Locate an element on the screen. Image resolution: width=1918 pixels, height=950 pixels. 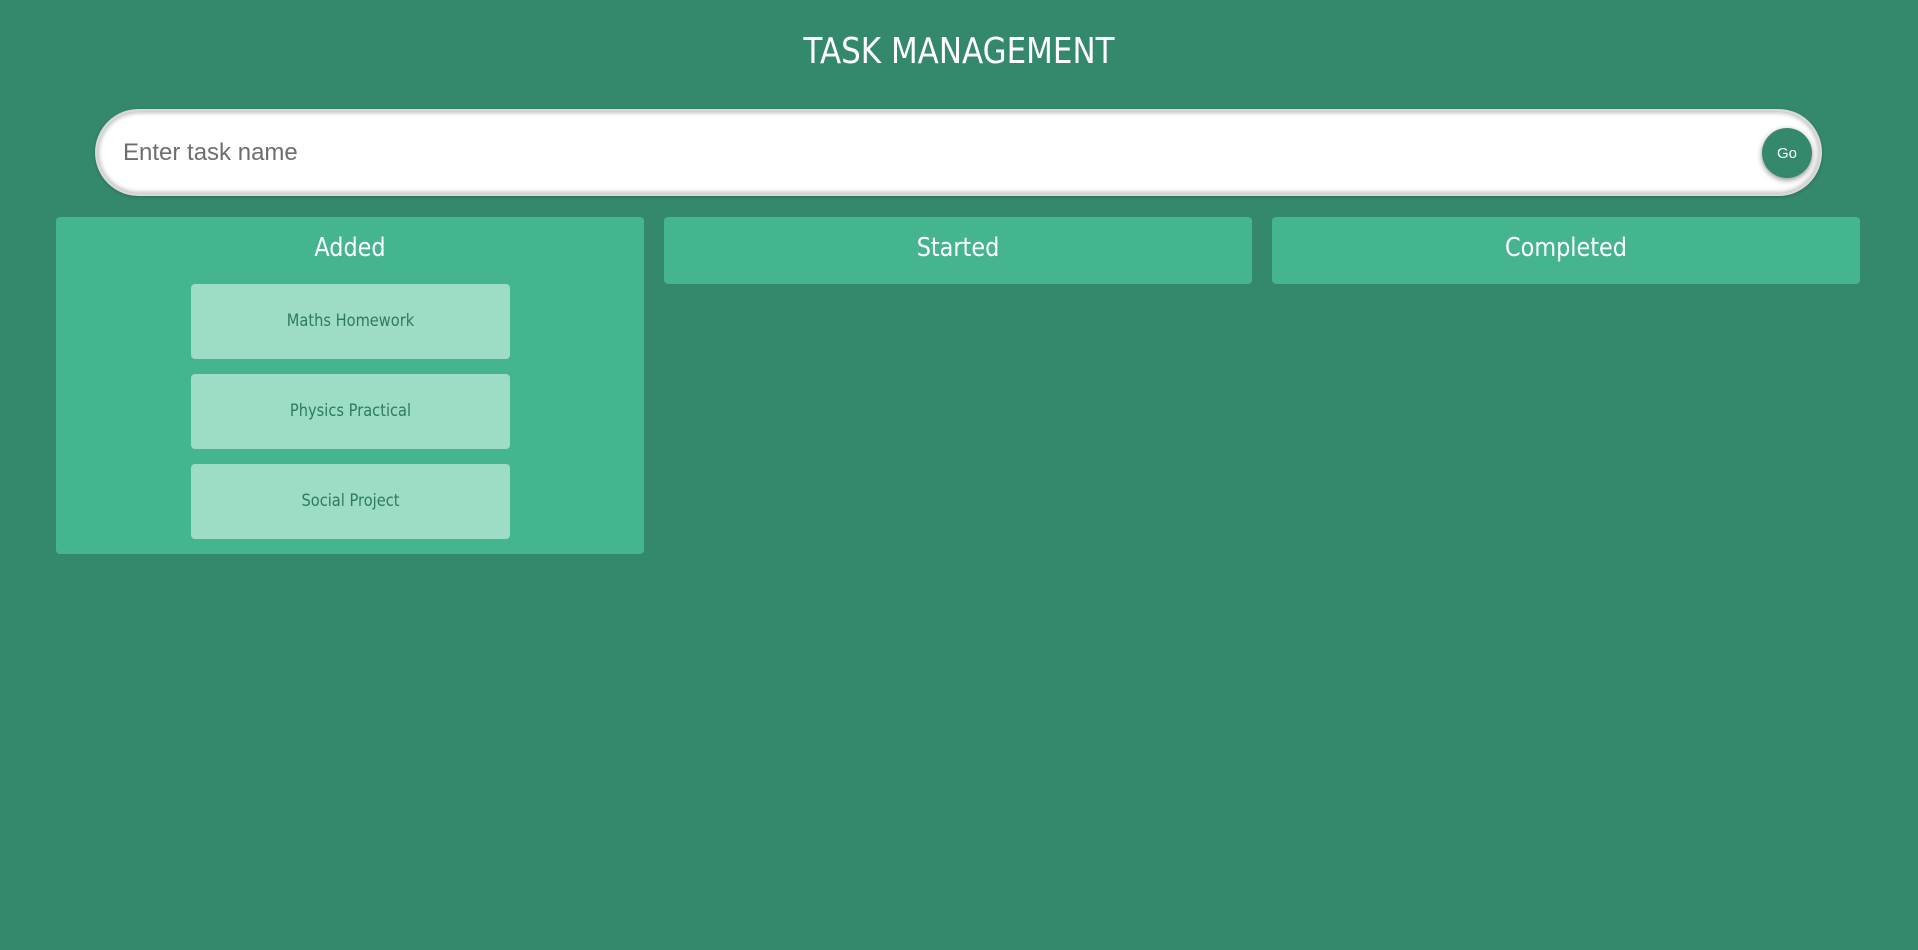
task-name-input is located at coordinates (923, 153).